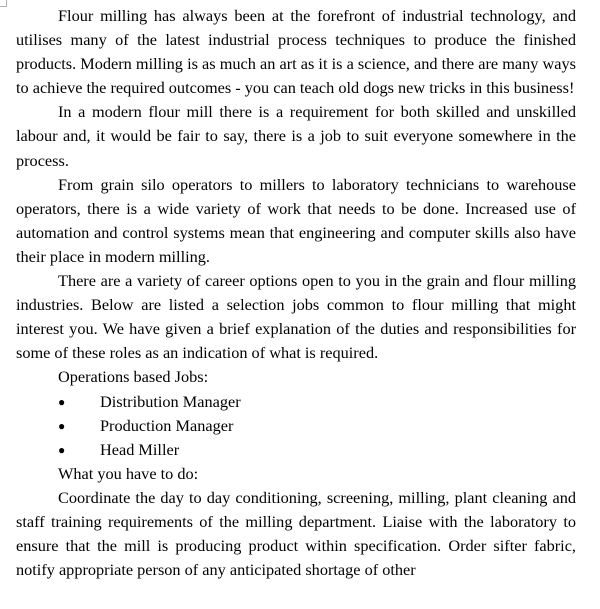 This screenshot has width=600, height=609. Describe the element at coordinates (133, 377) in the screenshot. I see `jobs-heading: Operations based Jobs:` at that location.